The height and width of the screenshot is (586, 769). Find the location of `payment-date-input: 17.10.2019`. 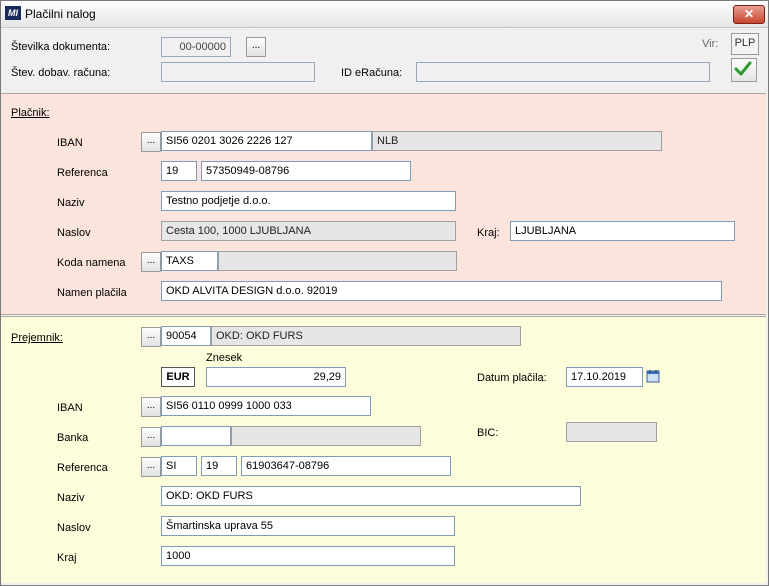

payment-date-input: 17.10.2019 is located at coordinates (604, 377).